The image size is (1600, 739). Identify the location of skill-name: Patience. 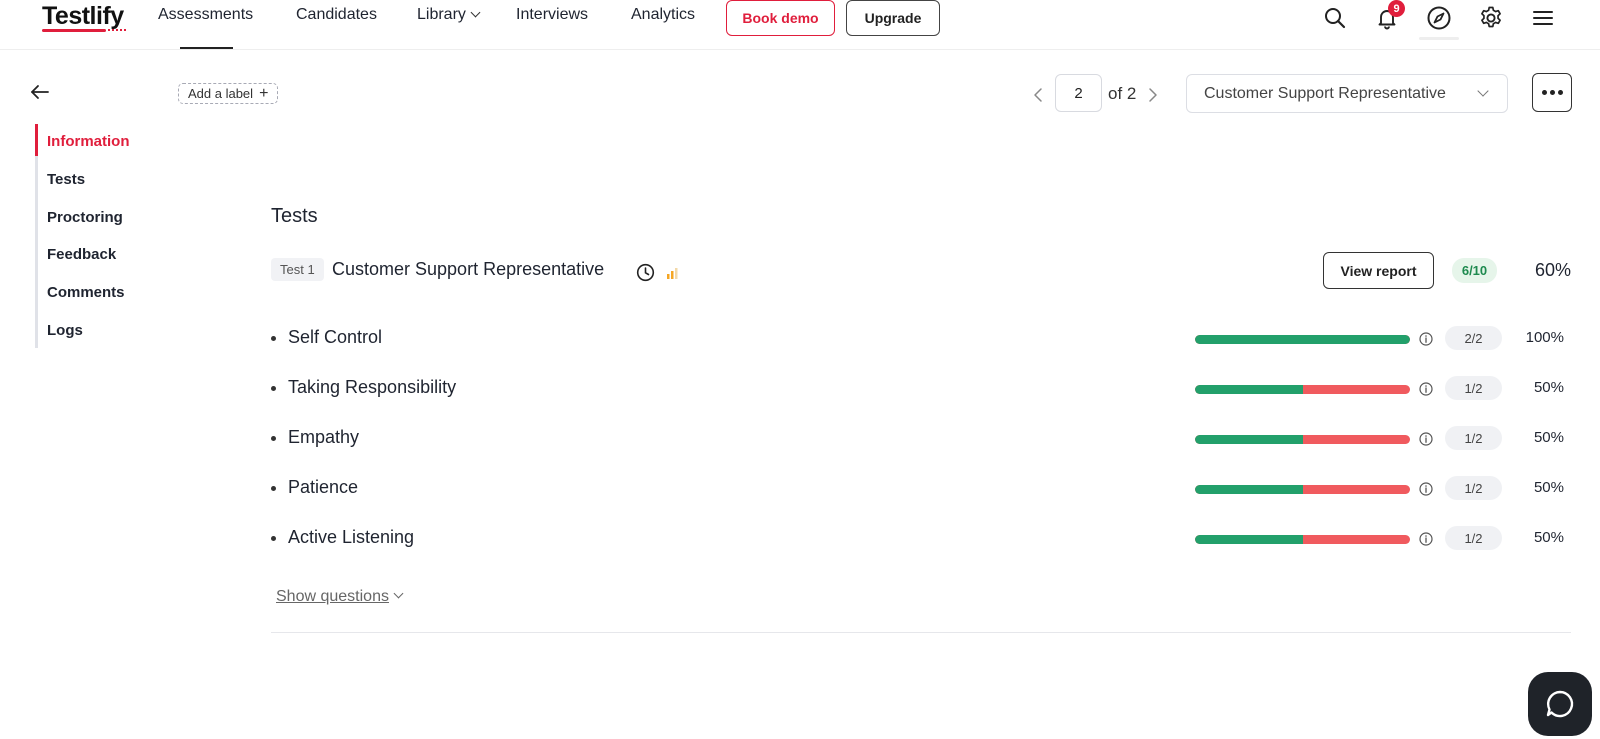
(323, 487).